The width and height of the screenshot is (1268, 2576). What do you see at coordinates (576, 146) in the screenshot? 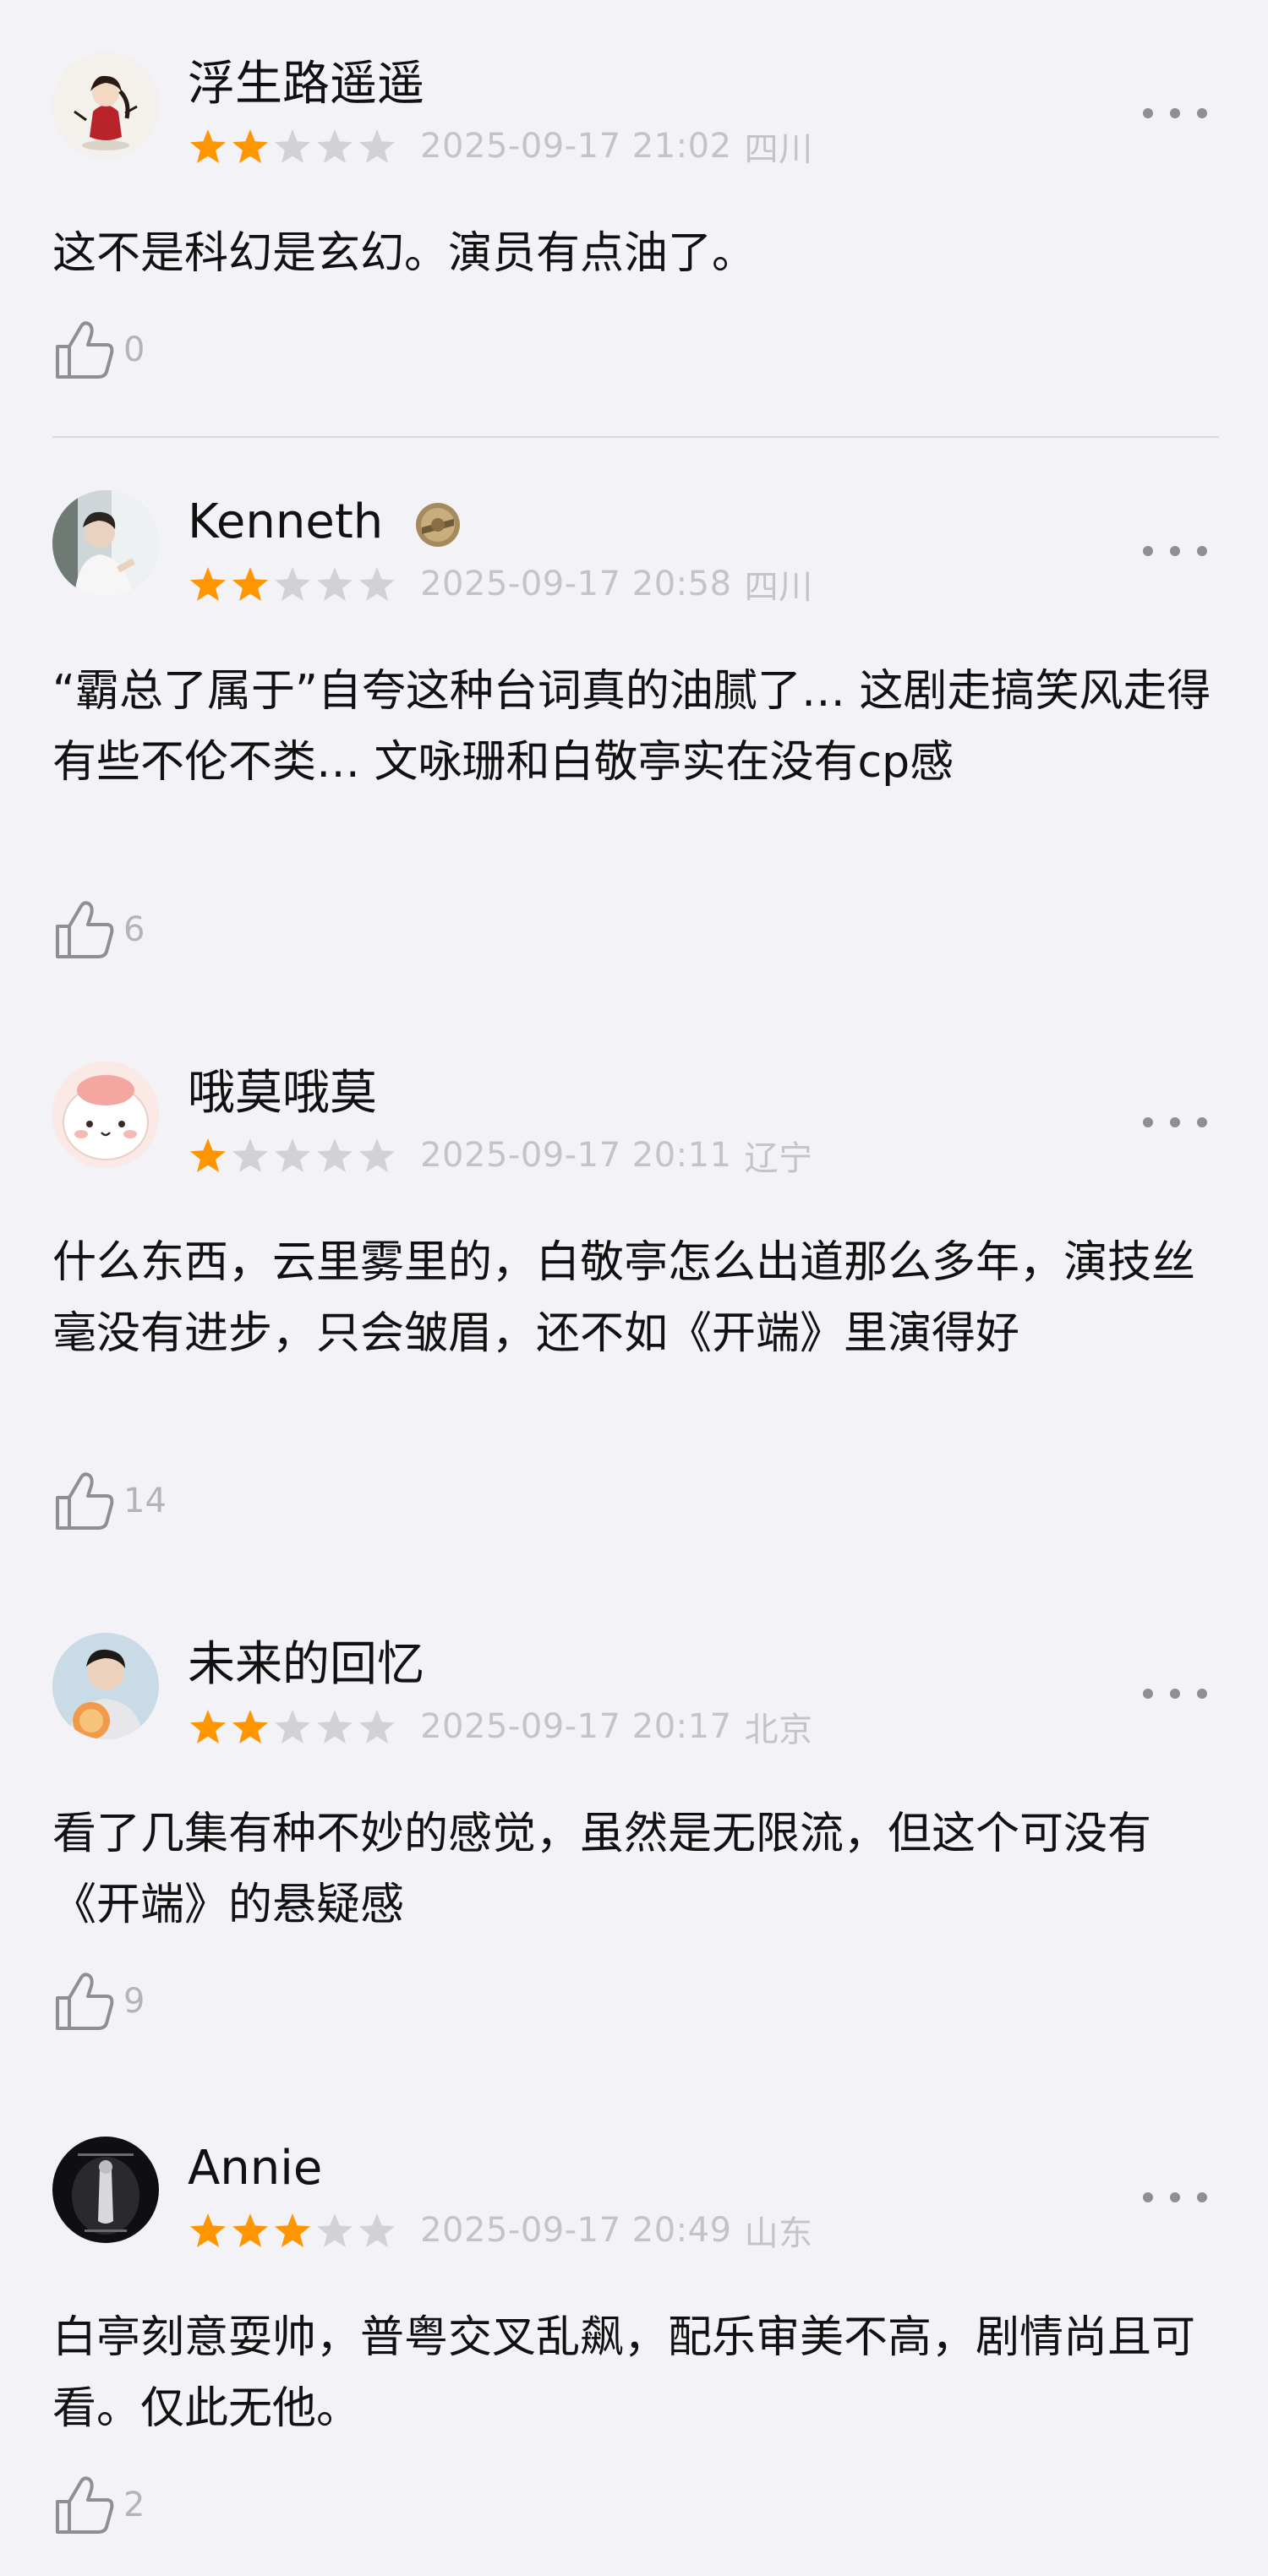
I see `review-date: 2025-09-17 21:02` at bounding box center [576, 146].